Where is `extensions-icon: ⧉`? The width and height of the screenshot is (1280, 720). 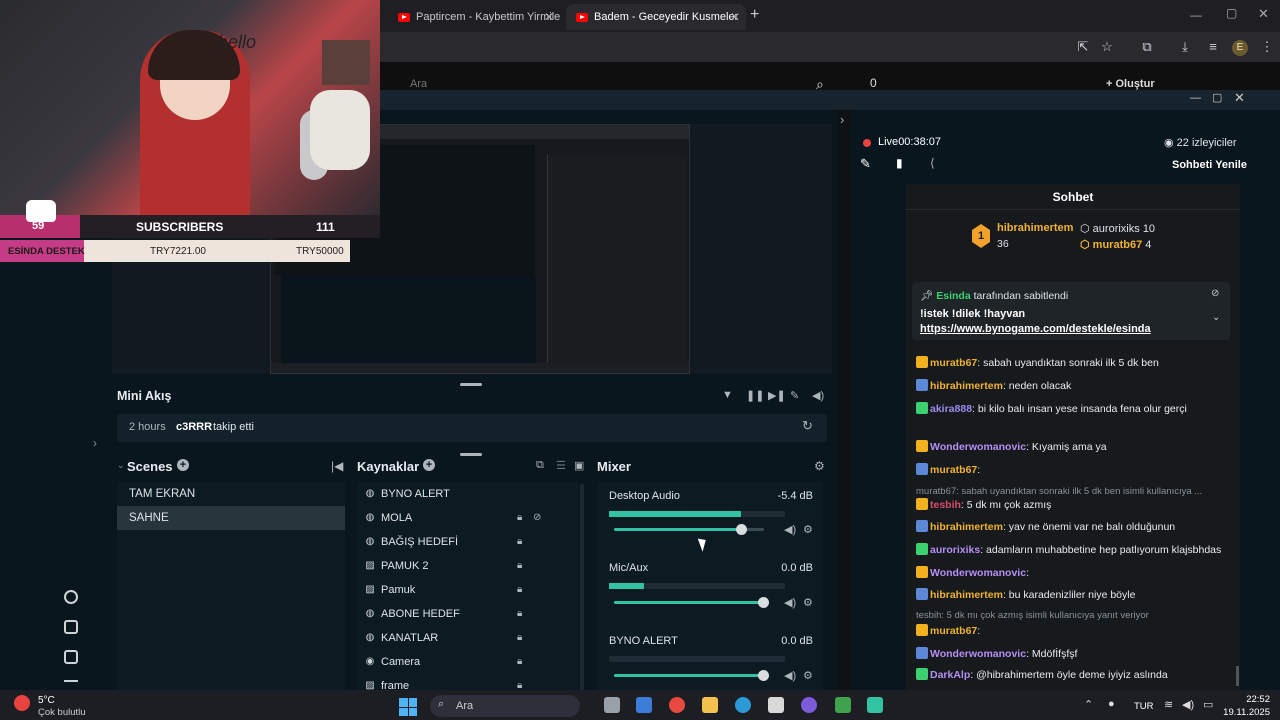 extensions-icon: ⧉ is located at coordinates (1147, 47).